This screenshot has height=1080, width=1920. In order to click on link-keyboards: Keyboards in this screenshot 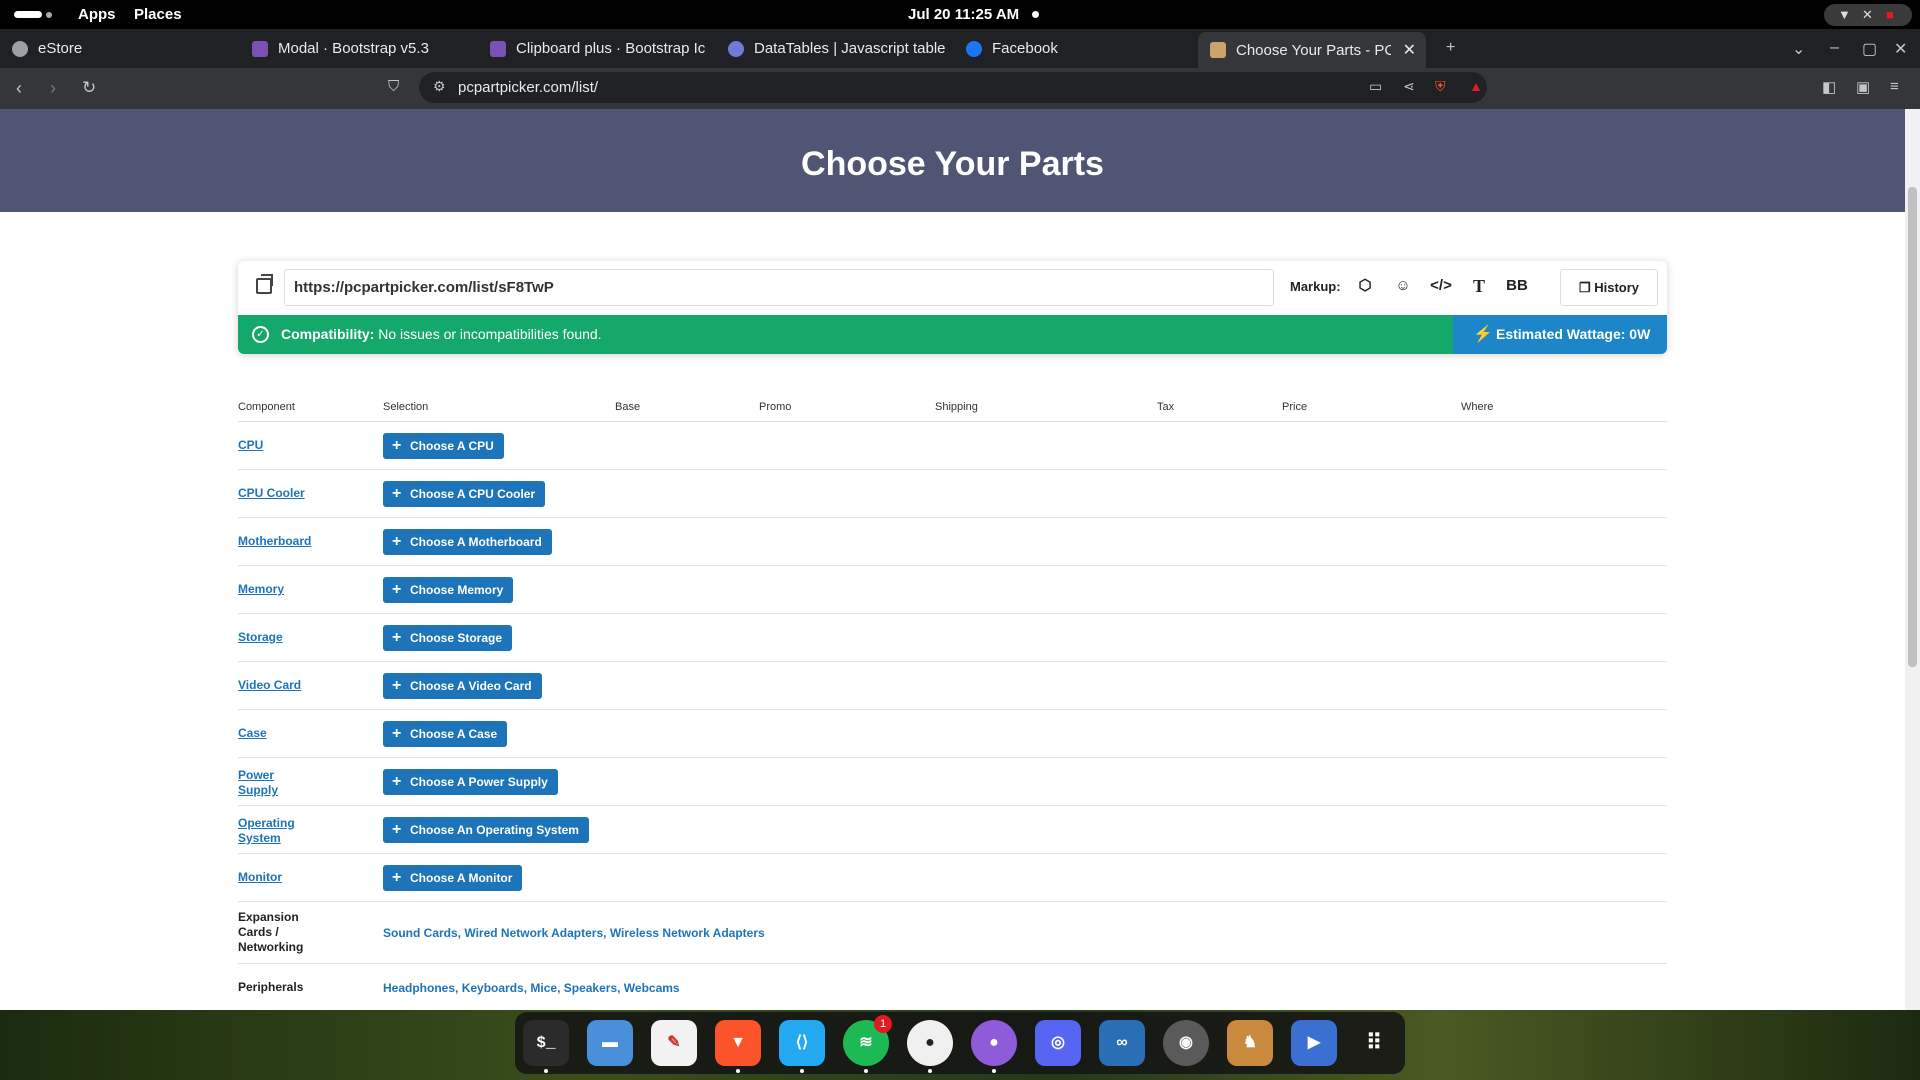, I will do `click(493, 988)`.